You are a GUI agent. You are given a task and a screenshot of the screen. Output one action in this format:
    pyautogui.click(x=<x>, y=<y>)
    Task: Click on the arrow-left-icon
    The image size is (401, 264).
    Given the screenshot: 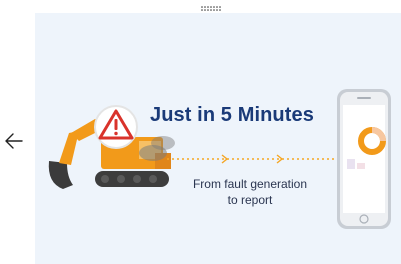 What is the action you would take?
    pyautogui.click(x=14, y=141)
    